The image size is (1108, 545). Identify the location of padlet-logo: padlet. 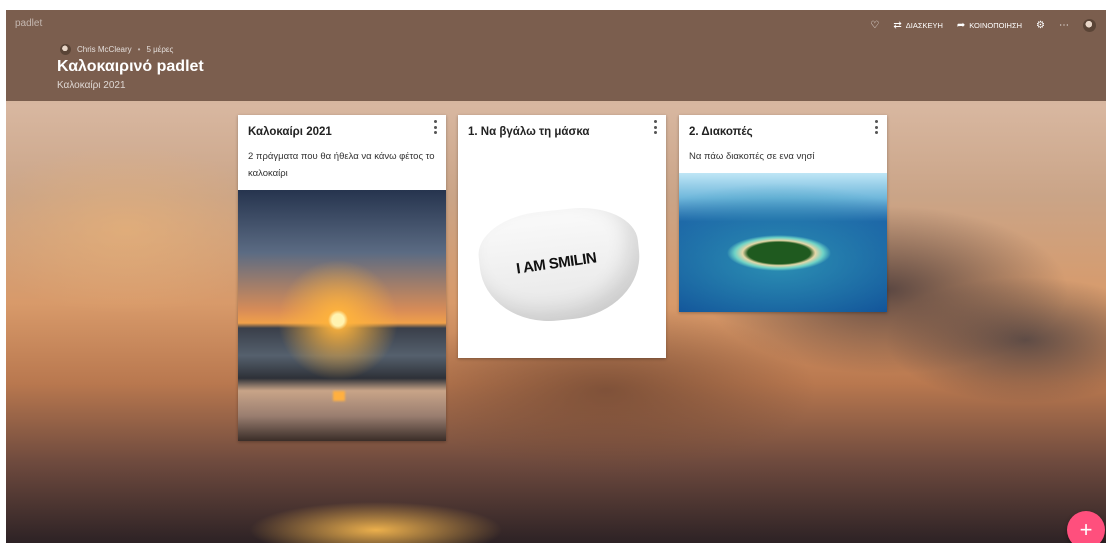
(28, 23).